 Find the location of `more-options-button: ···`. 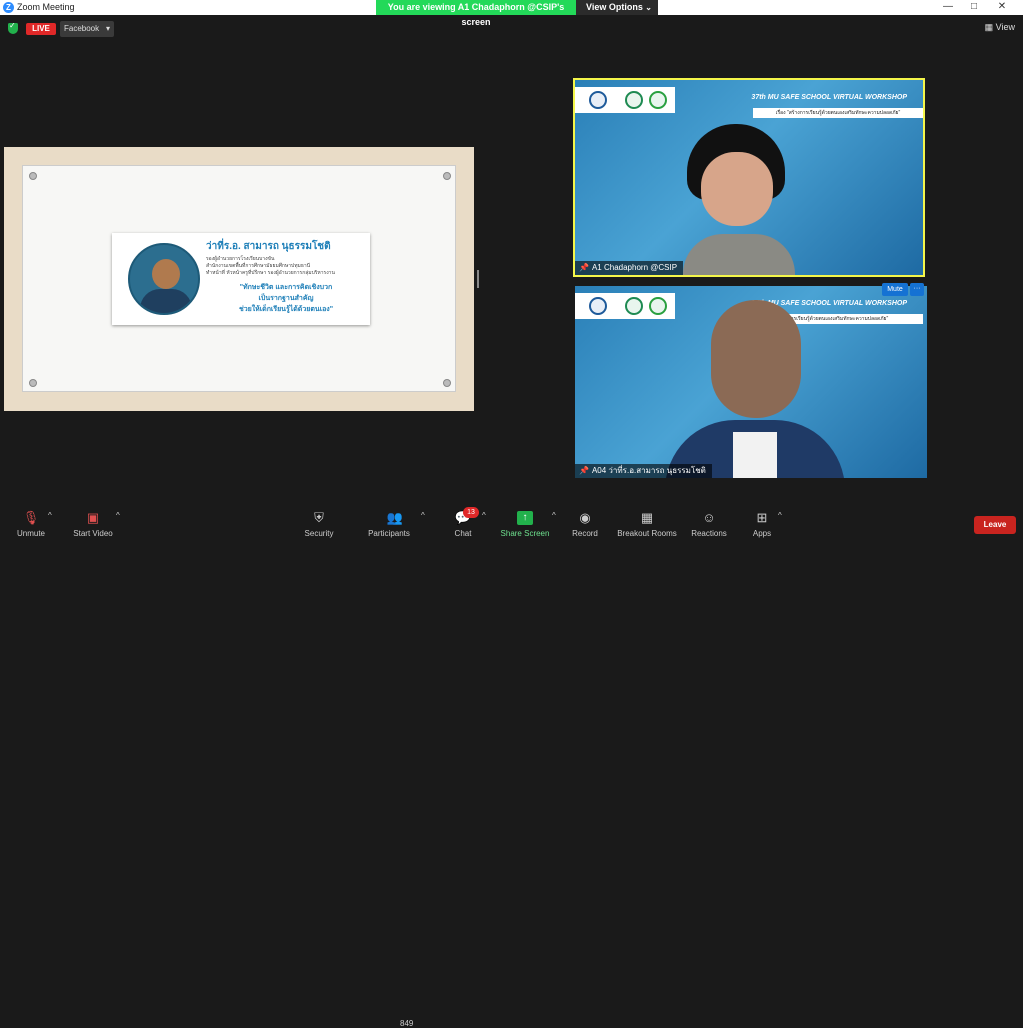

more-options-button: ··· is located at coordinates (917, 289).